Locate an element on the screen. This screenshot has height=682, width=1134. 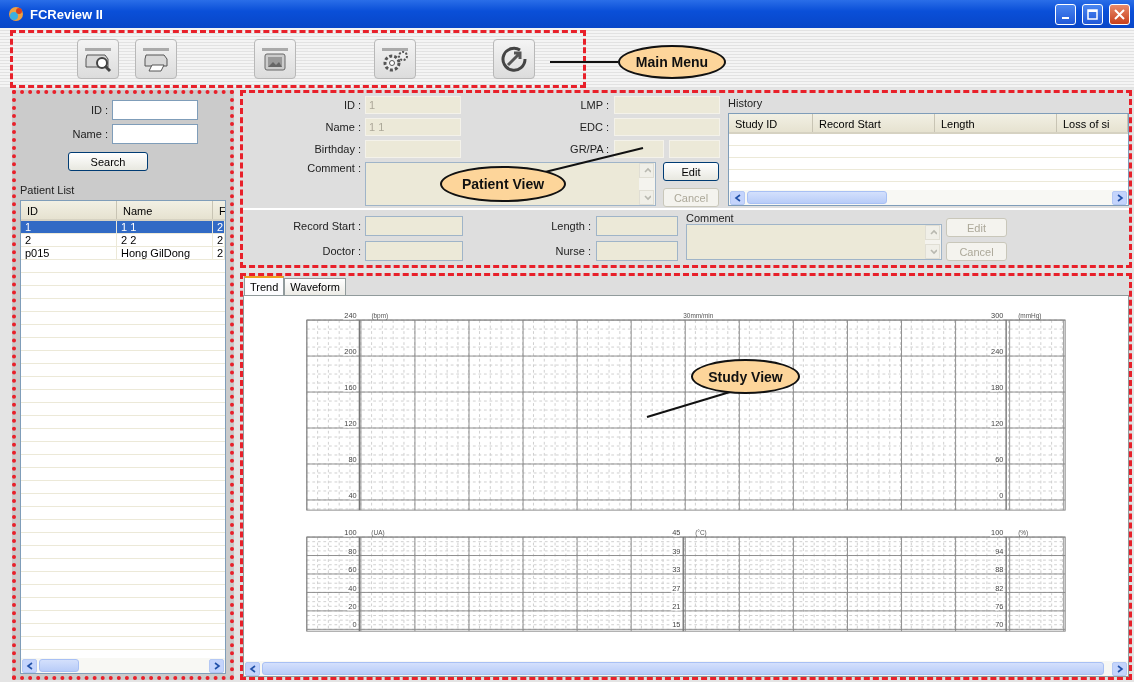
axis-tick-label: 160 is located at coordinates (350, 388).